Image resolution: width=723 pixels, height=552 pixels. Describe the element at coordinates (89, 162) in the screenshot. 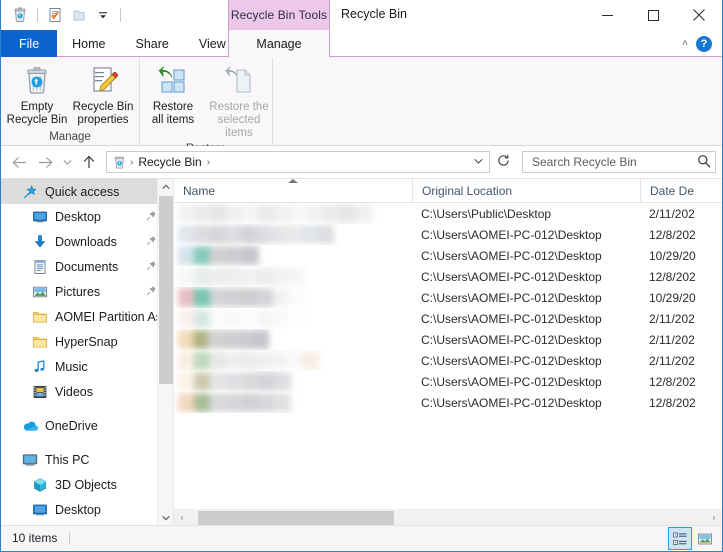

I see `up-button` at that location.